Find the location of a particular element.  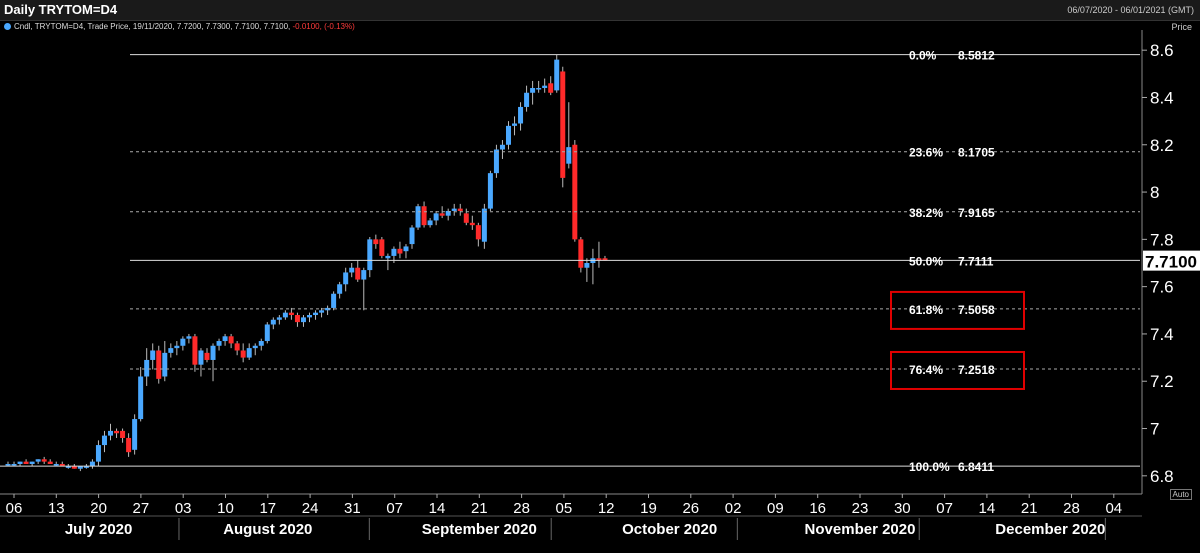

auto-scale-button: Auto is located at coordinates (1180, 494).